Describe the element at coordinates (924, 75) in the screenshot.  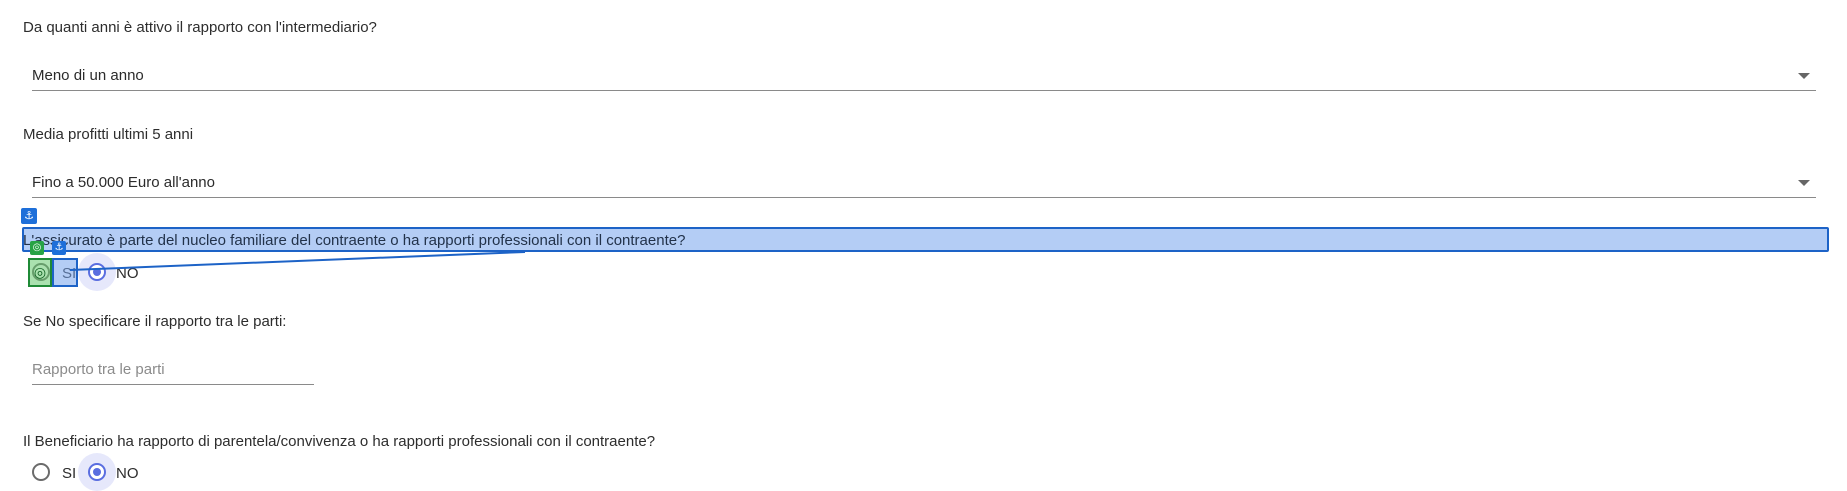
I see `years-active-select: Meno di un anno` at that location.